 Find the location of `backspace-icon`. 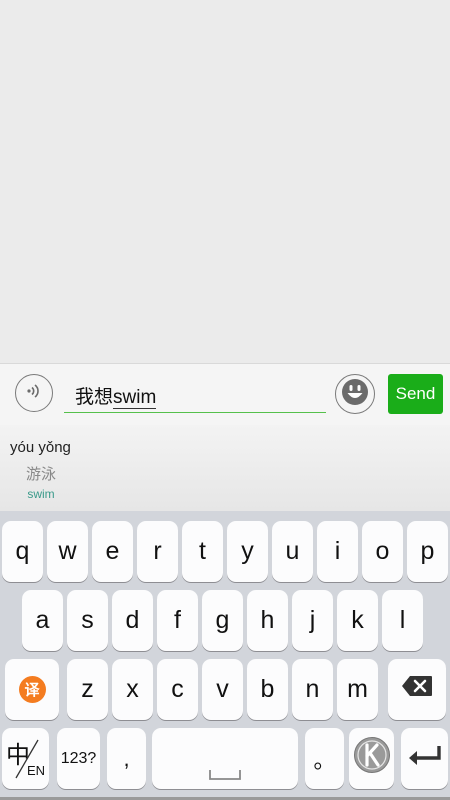

backspace-icon is located at coordinates (417, 689).